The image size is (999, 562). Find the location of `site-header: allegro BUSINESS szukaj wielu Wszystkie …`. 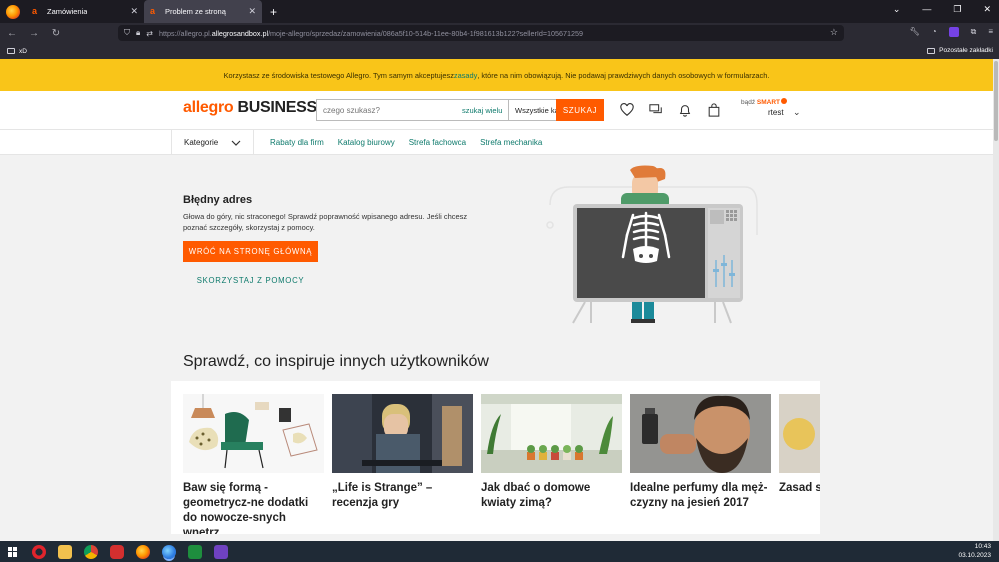

site-header: allegro BUSINESS szukaj wielu Wszystkie … is located at coordinates (496, 110).